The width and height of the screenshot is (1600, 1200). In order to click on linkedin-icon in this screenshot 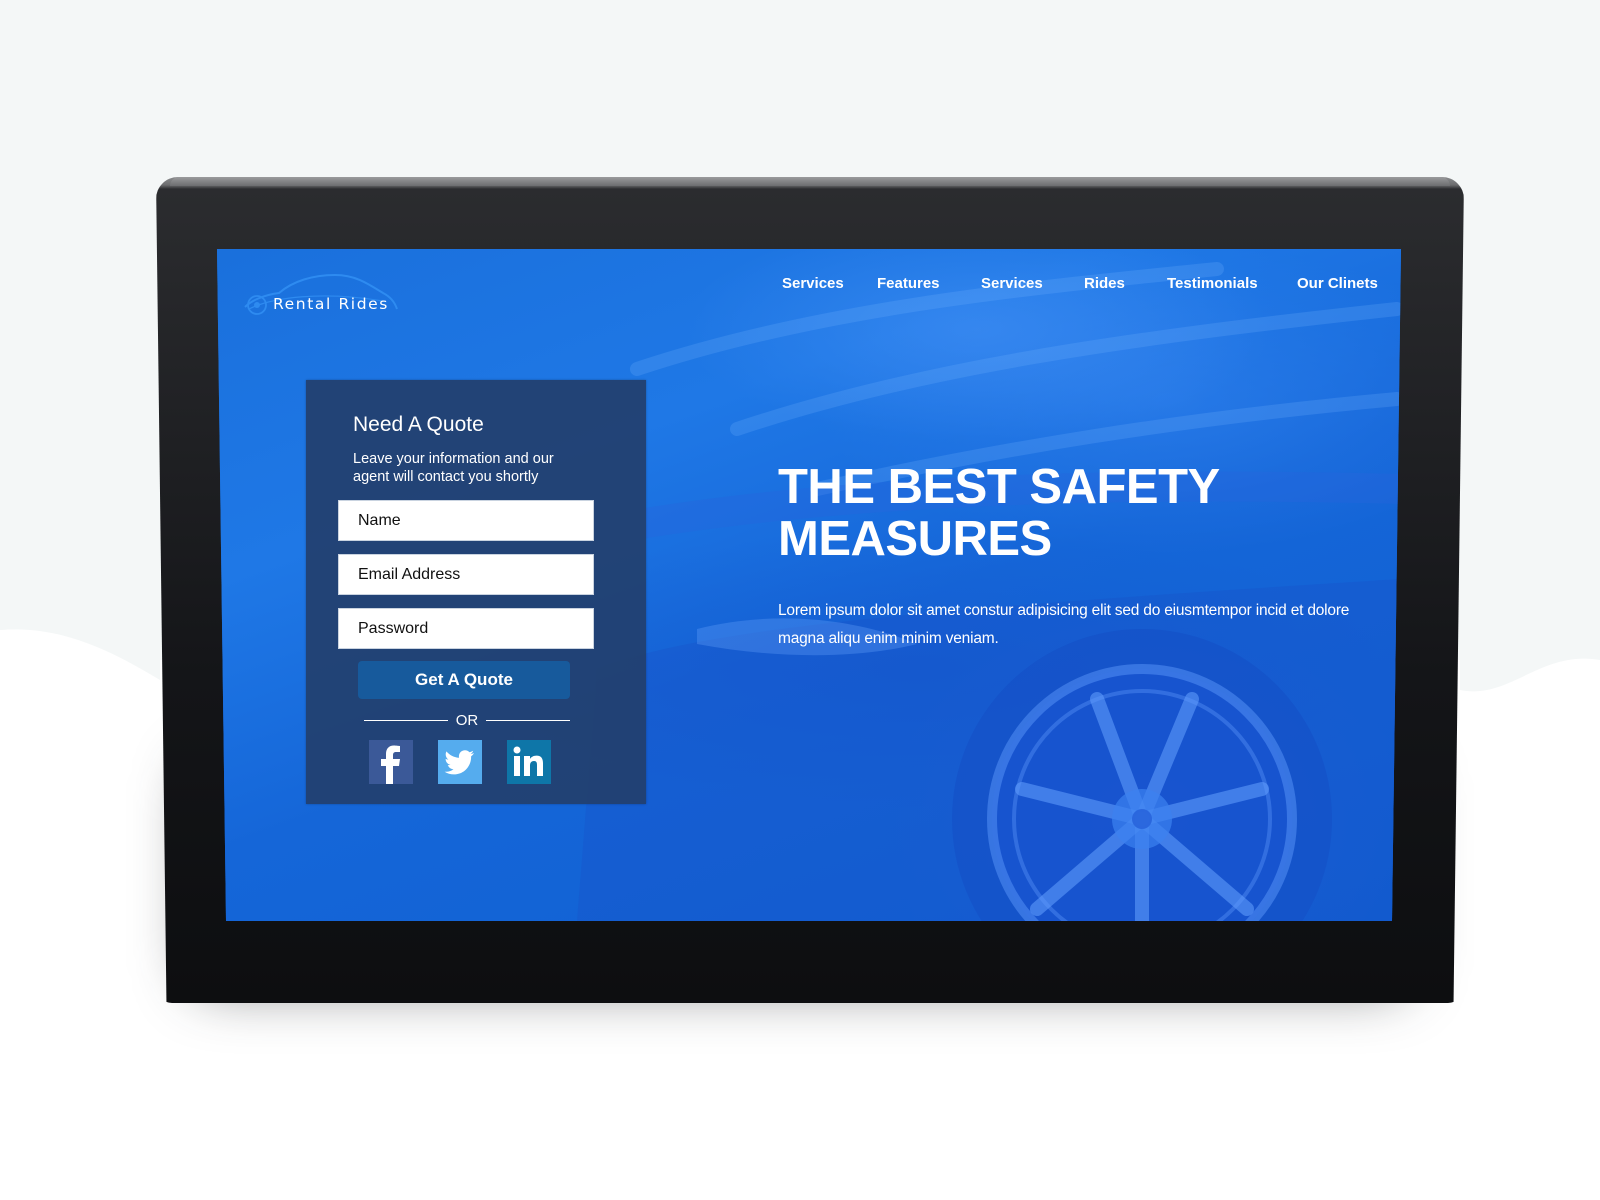, I will do `click(529, 762)`.